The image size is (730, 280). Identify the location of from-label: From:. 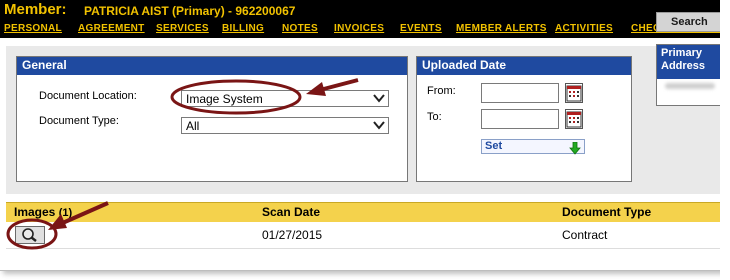
(441, 91).